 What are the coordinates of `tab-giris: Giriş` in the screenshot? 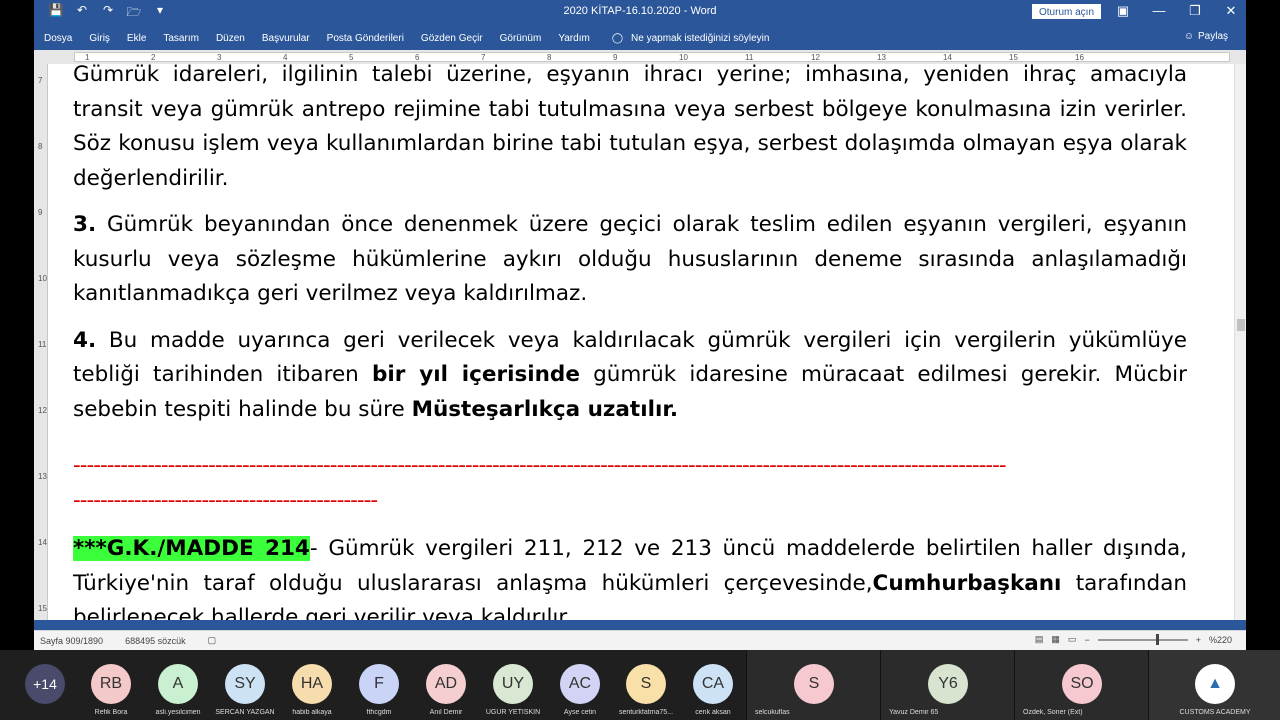 It's located at (99, 38).